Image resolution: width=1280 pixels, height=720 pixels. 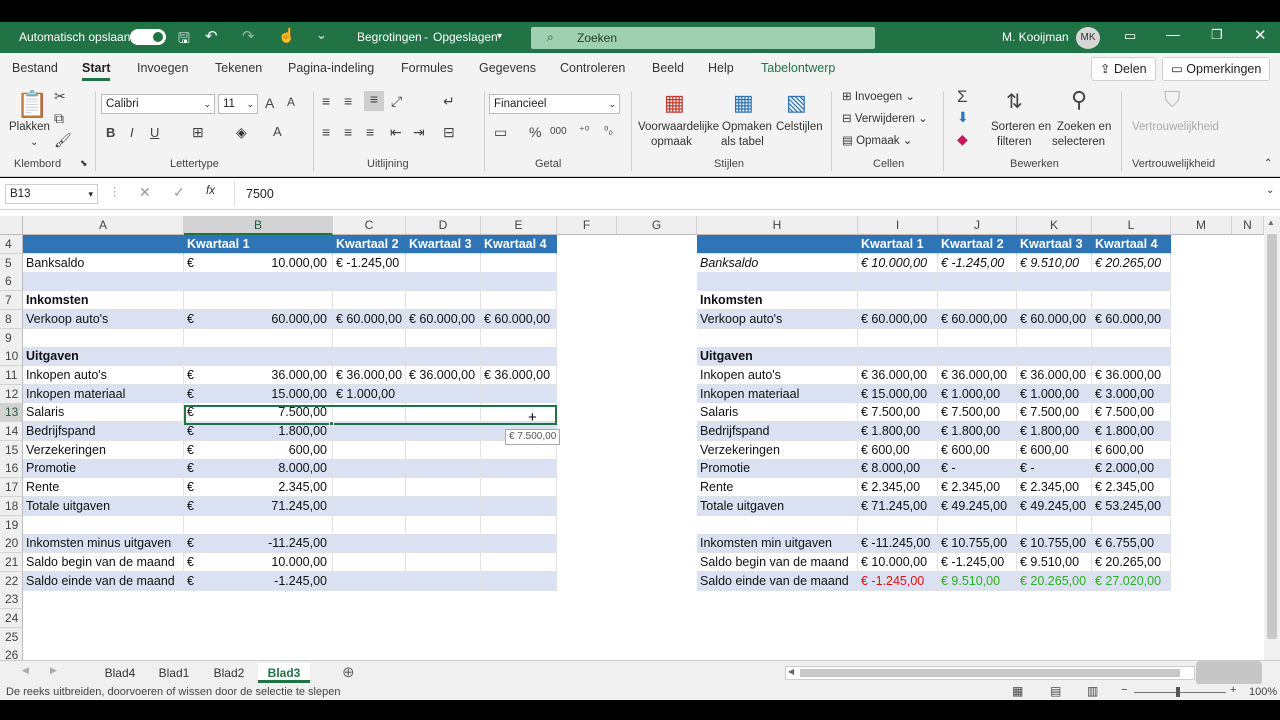 What do you see at coordinates (678, 127) in the screenshot?
I see `conditional-formatting-label: Voorwaardelijke` at bounding box center [678, 127].